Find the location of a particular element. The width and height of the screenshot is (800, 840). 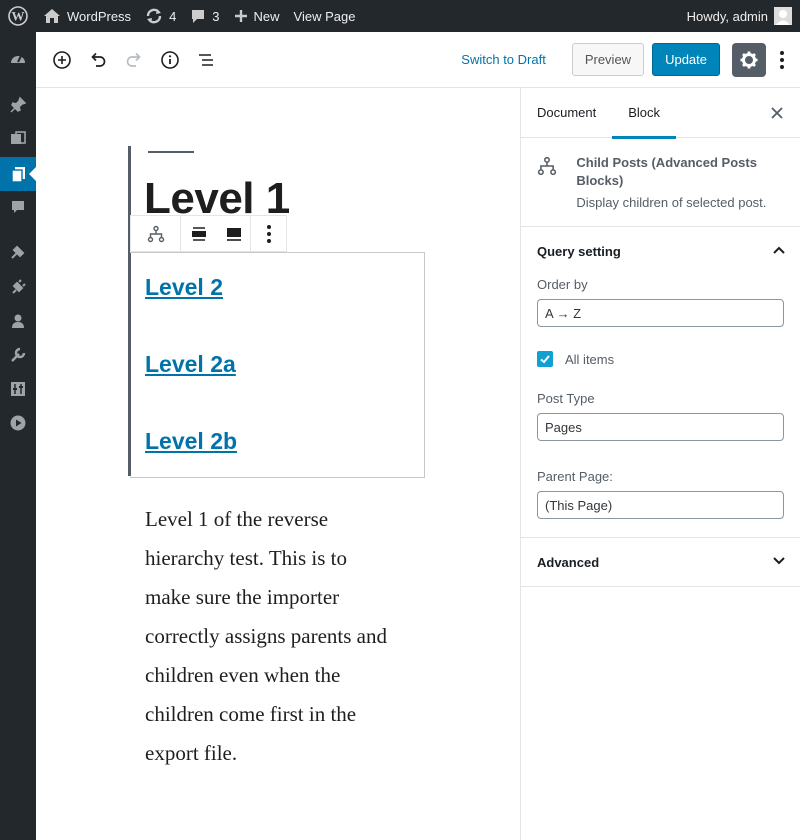

comments-link: 3 is located at coordinates (204, 16).